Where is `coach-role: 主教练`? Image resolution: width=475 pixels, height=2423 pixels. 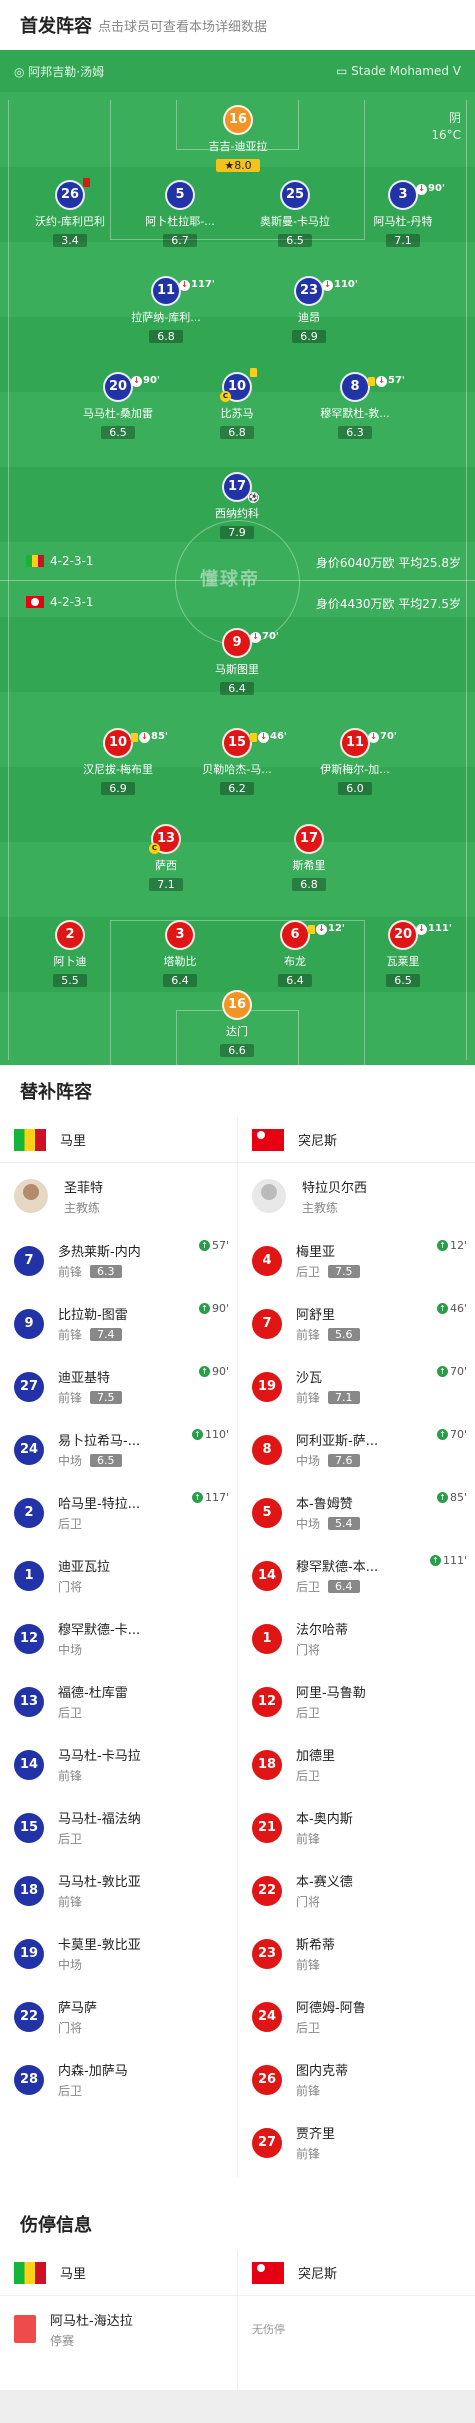
coach-role: 主教练 is located at coordinates (320, 1207).